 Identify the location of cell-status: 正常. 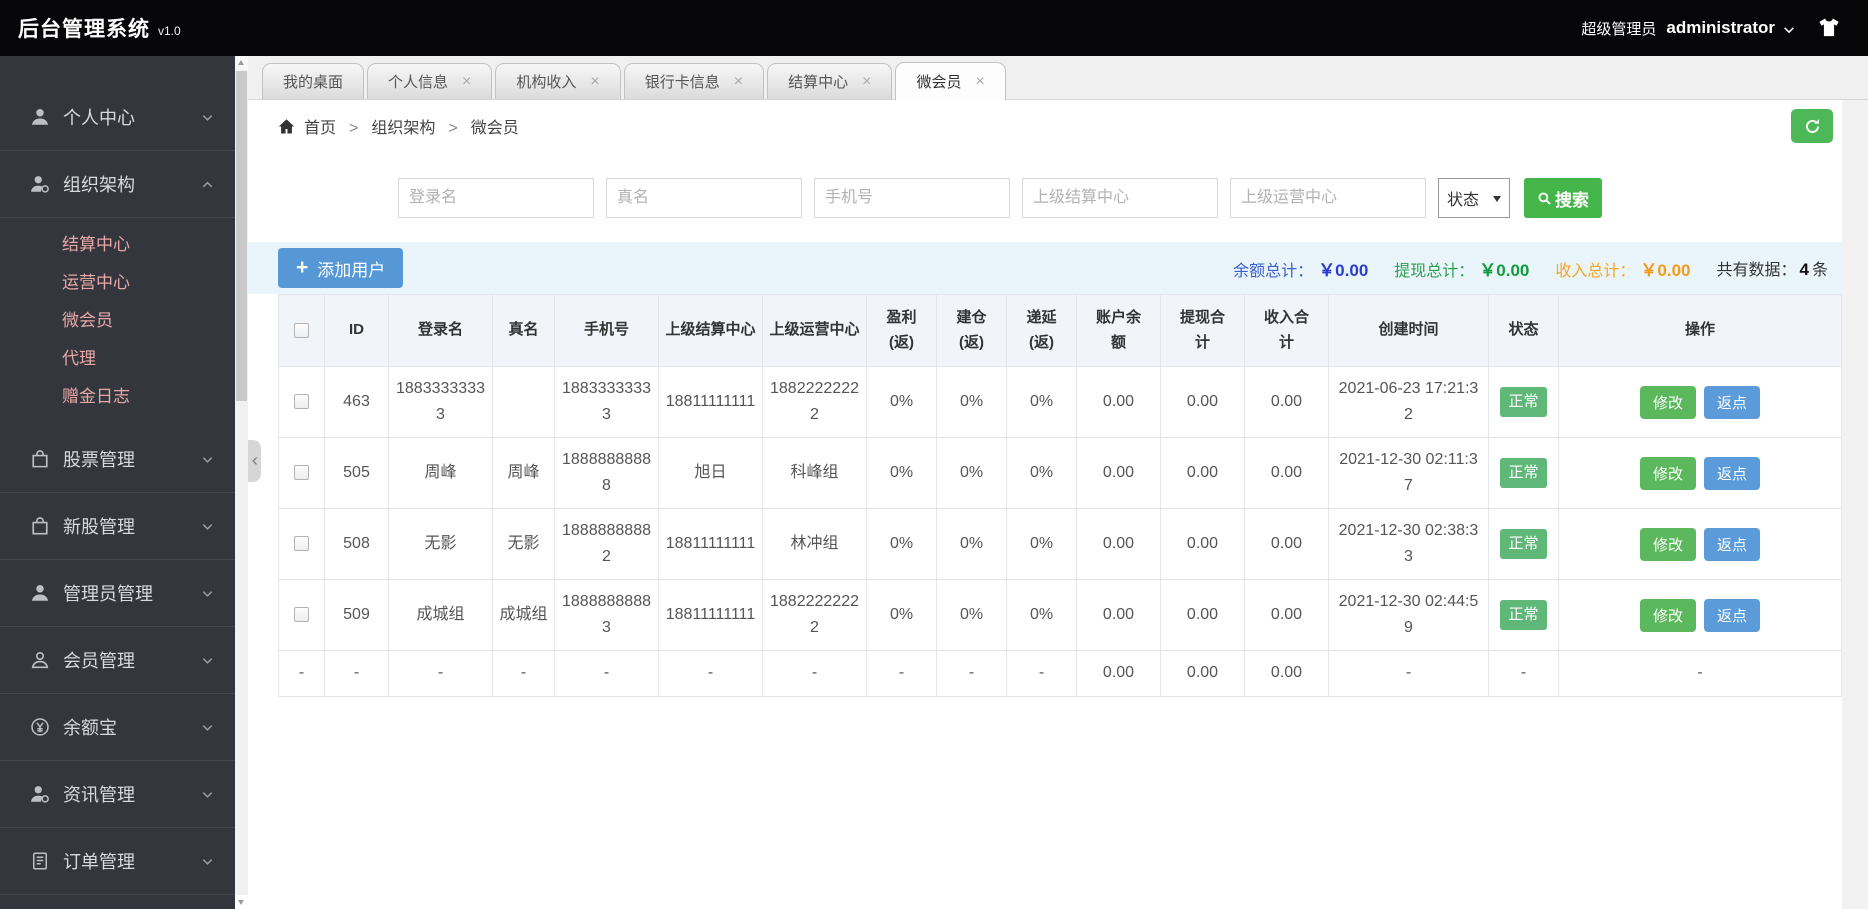
(1523, 473).